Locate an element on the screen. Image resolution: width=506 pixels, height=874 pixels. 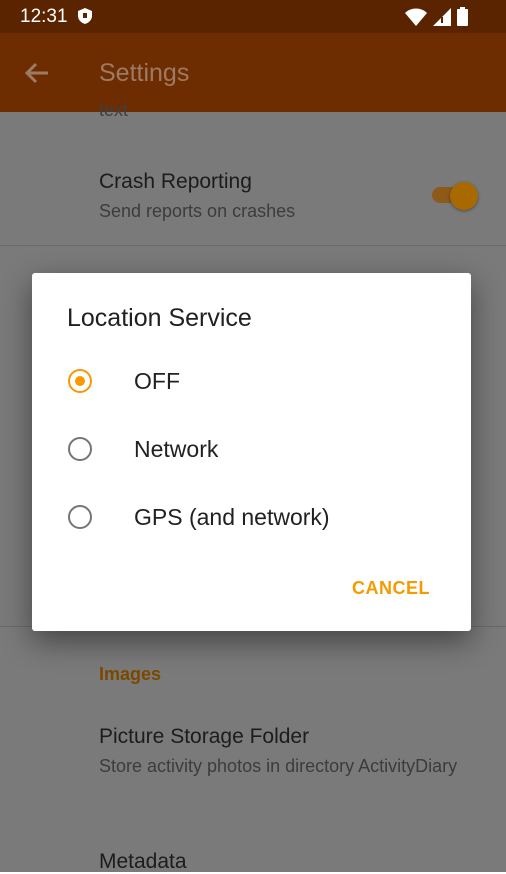
crash-reporting-summary: Send reports on crashes is located at coordinates (197, 211).